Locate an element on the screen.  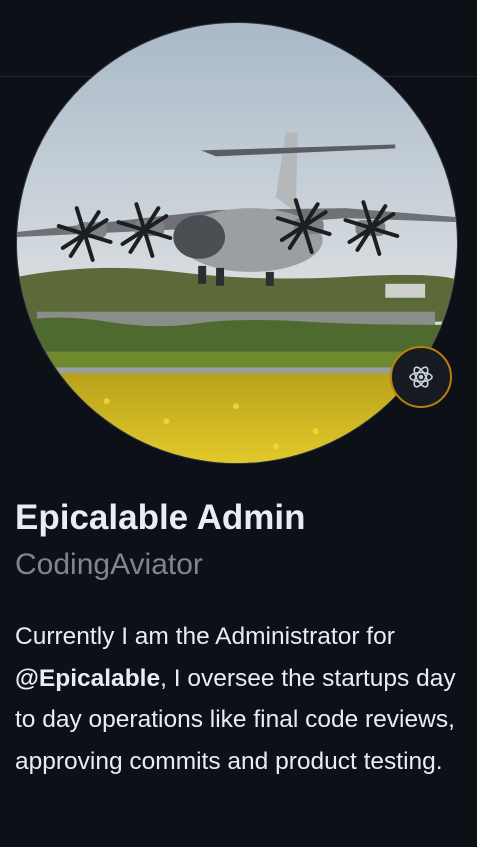
bio-mention-link: @Epicalable is located at coordinates (87, 678).